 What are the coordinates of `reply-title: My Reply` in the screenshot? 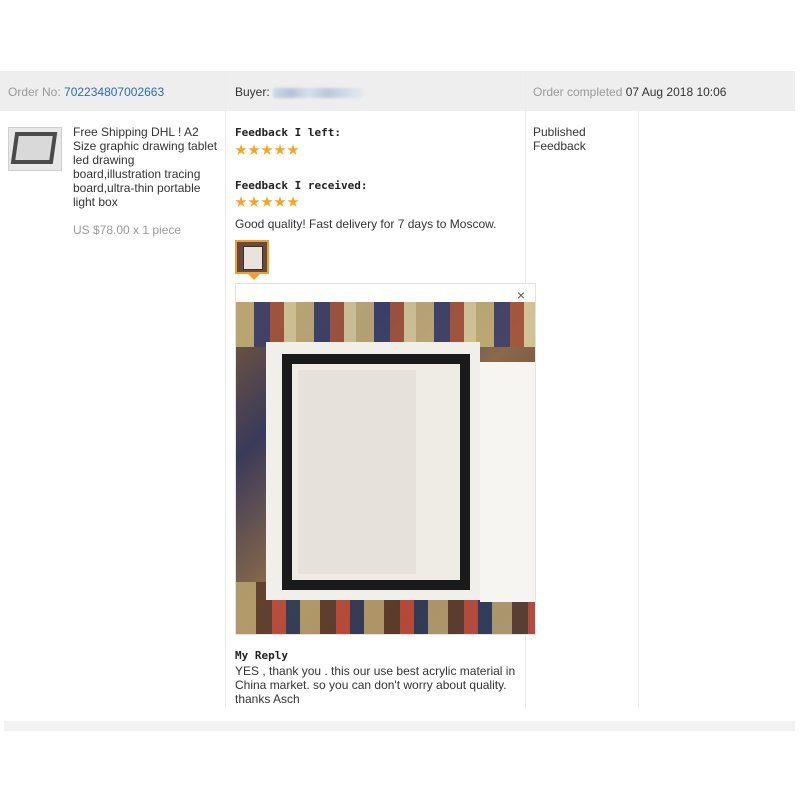 It's located at (261, 655).